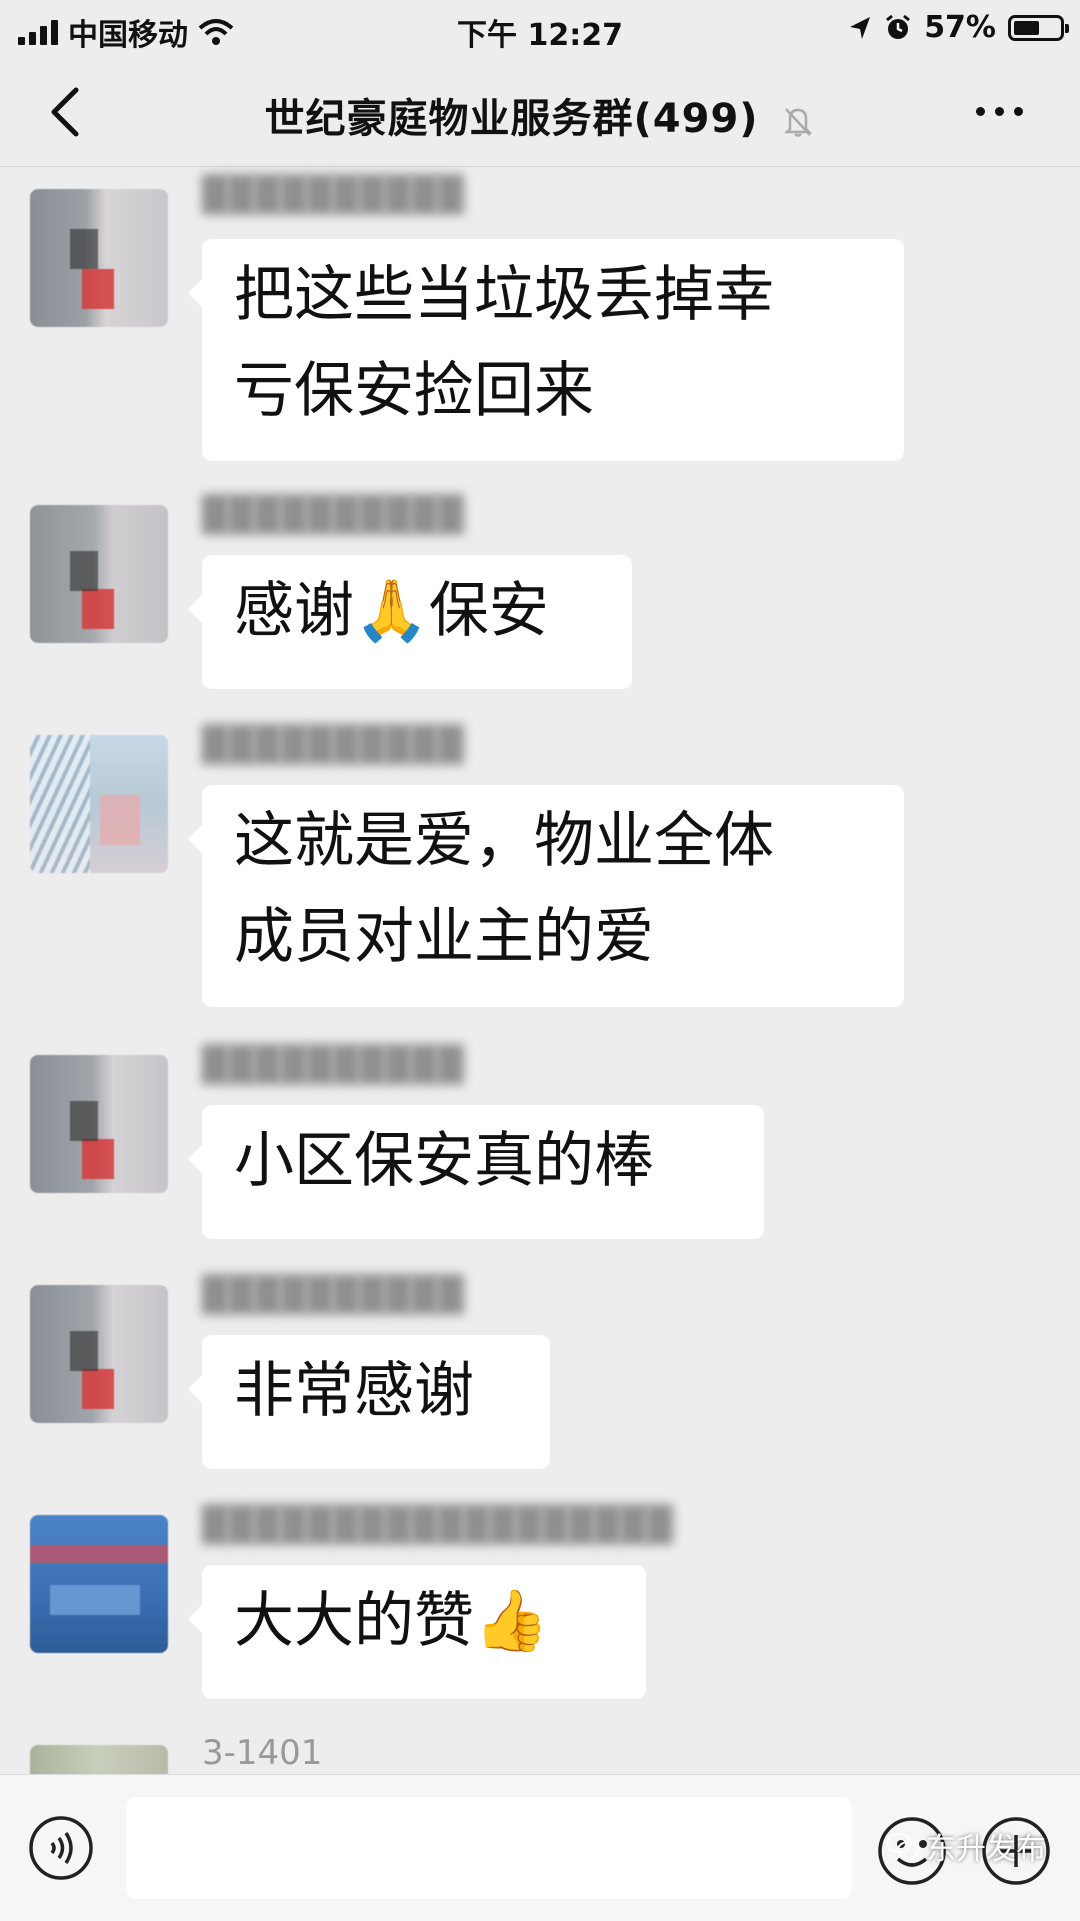  I want to click on alarm-icon, so click(898, 26).